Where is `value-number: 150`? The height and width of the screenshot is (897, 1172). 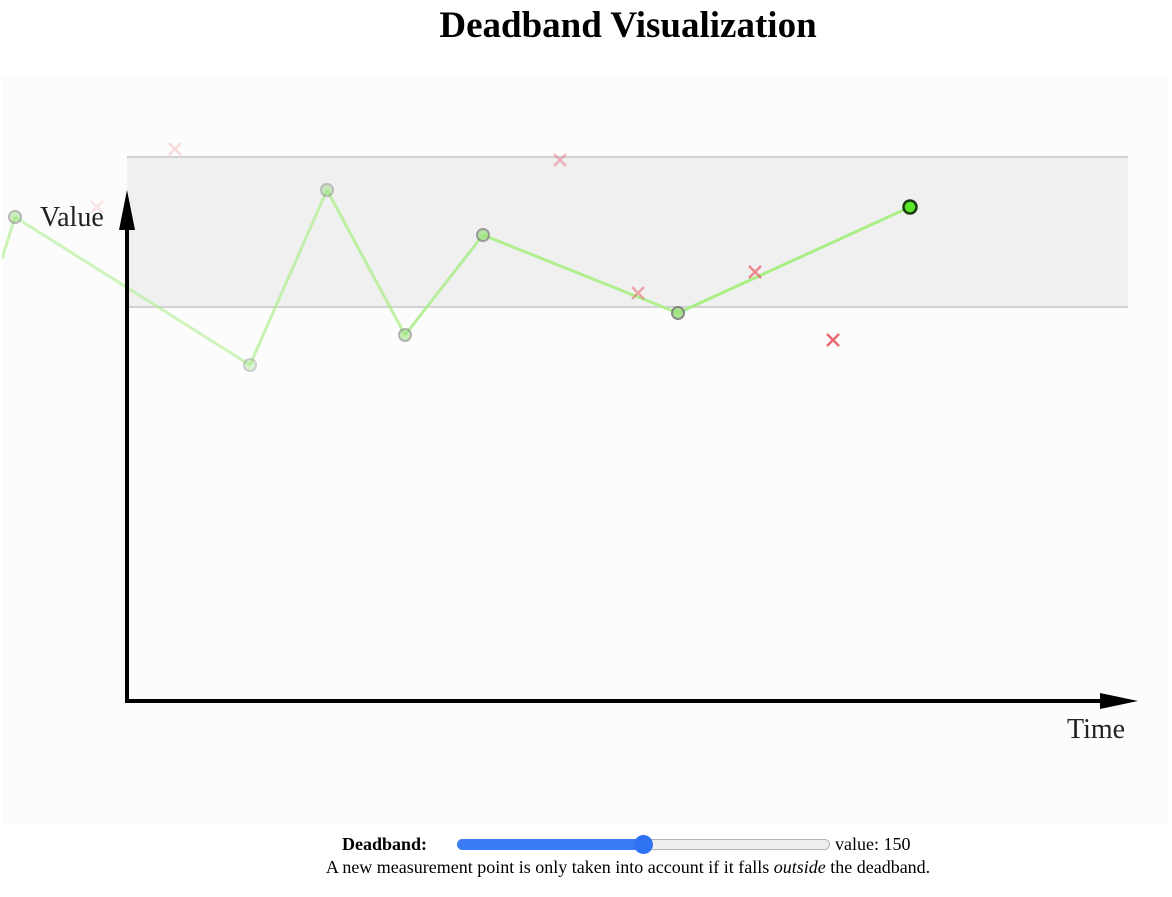
value-number: 150 is located at coordinates (897, 843).